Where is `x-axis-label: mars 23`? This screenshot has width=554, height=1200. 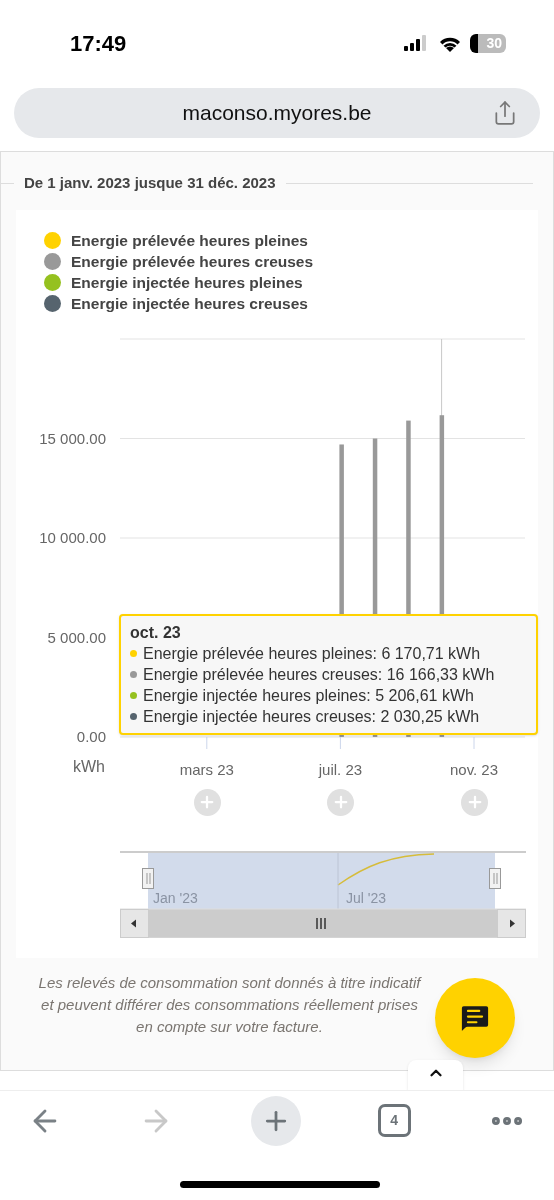
x-axis-label: mars 23 is located at coordinates (206, 769).